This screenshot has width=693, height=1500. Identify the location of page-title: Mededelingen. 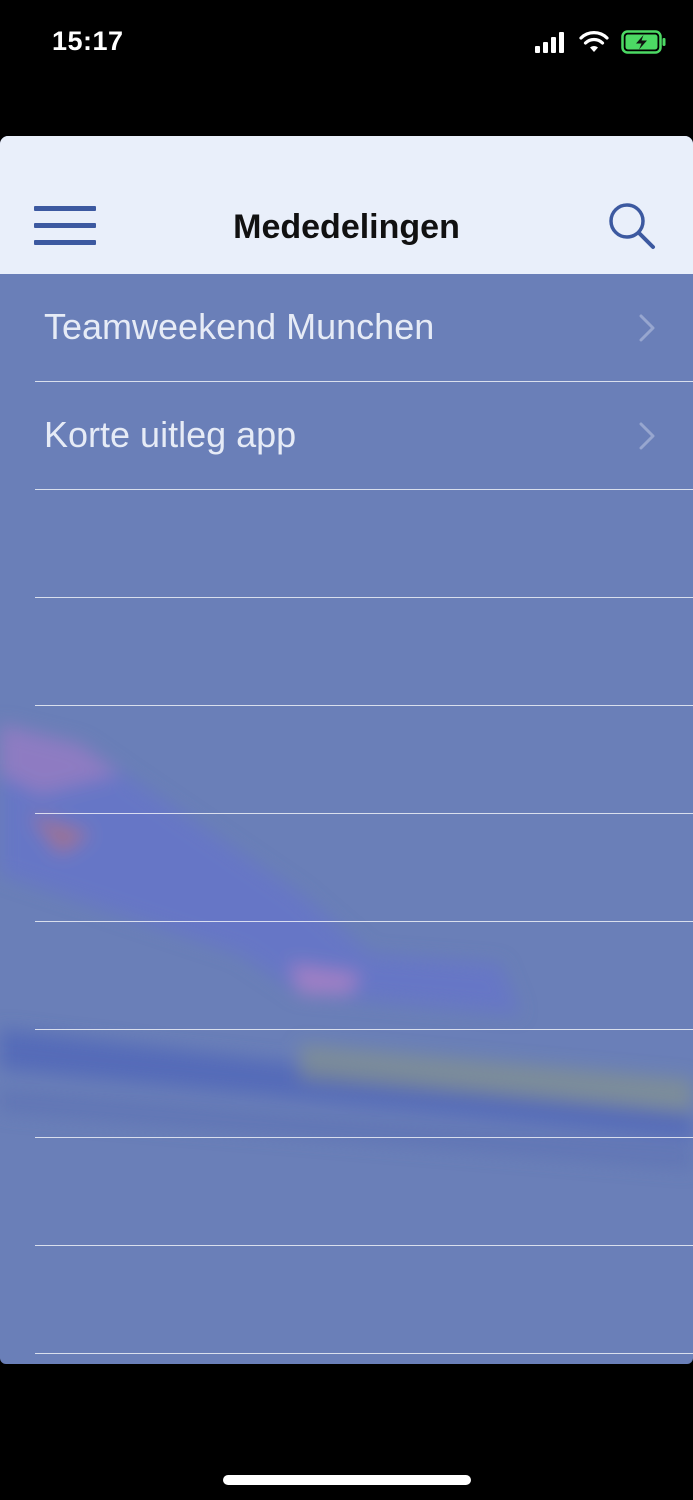
(346, 227).